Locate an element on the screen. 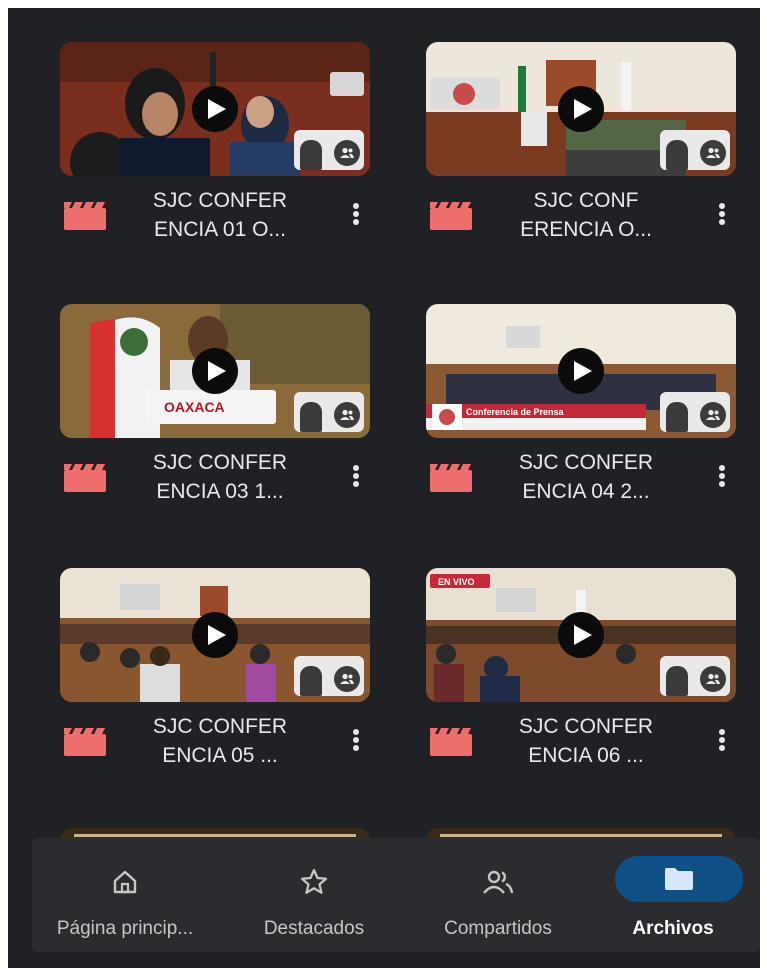 The height and width of the screenshot is (968, 767). nav-starred-label: Destacados is located at coordinates (314, 928).